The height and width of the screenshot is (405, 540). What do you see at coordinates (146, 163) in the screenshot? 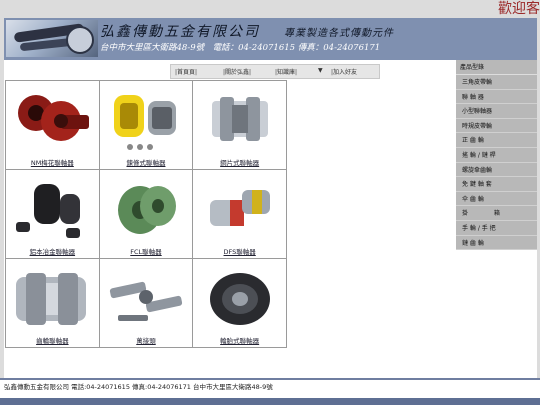
I see `product-name: 鍊條式聯軸器` at bounding box center [146, 163].